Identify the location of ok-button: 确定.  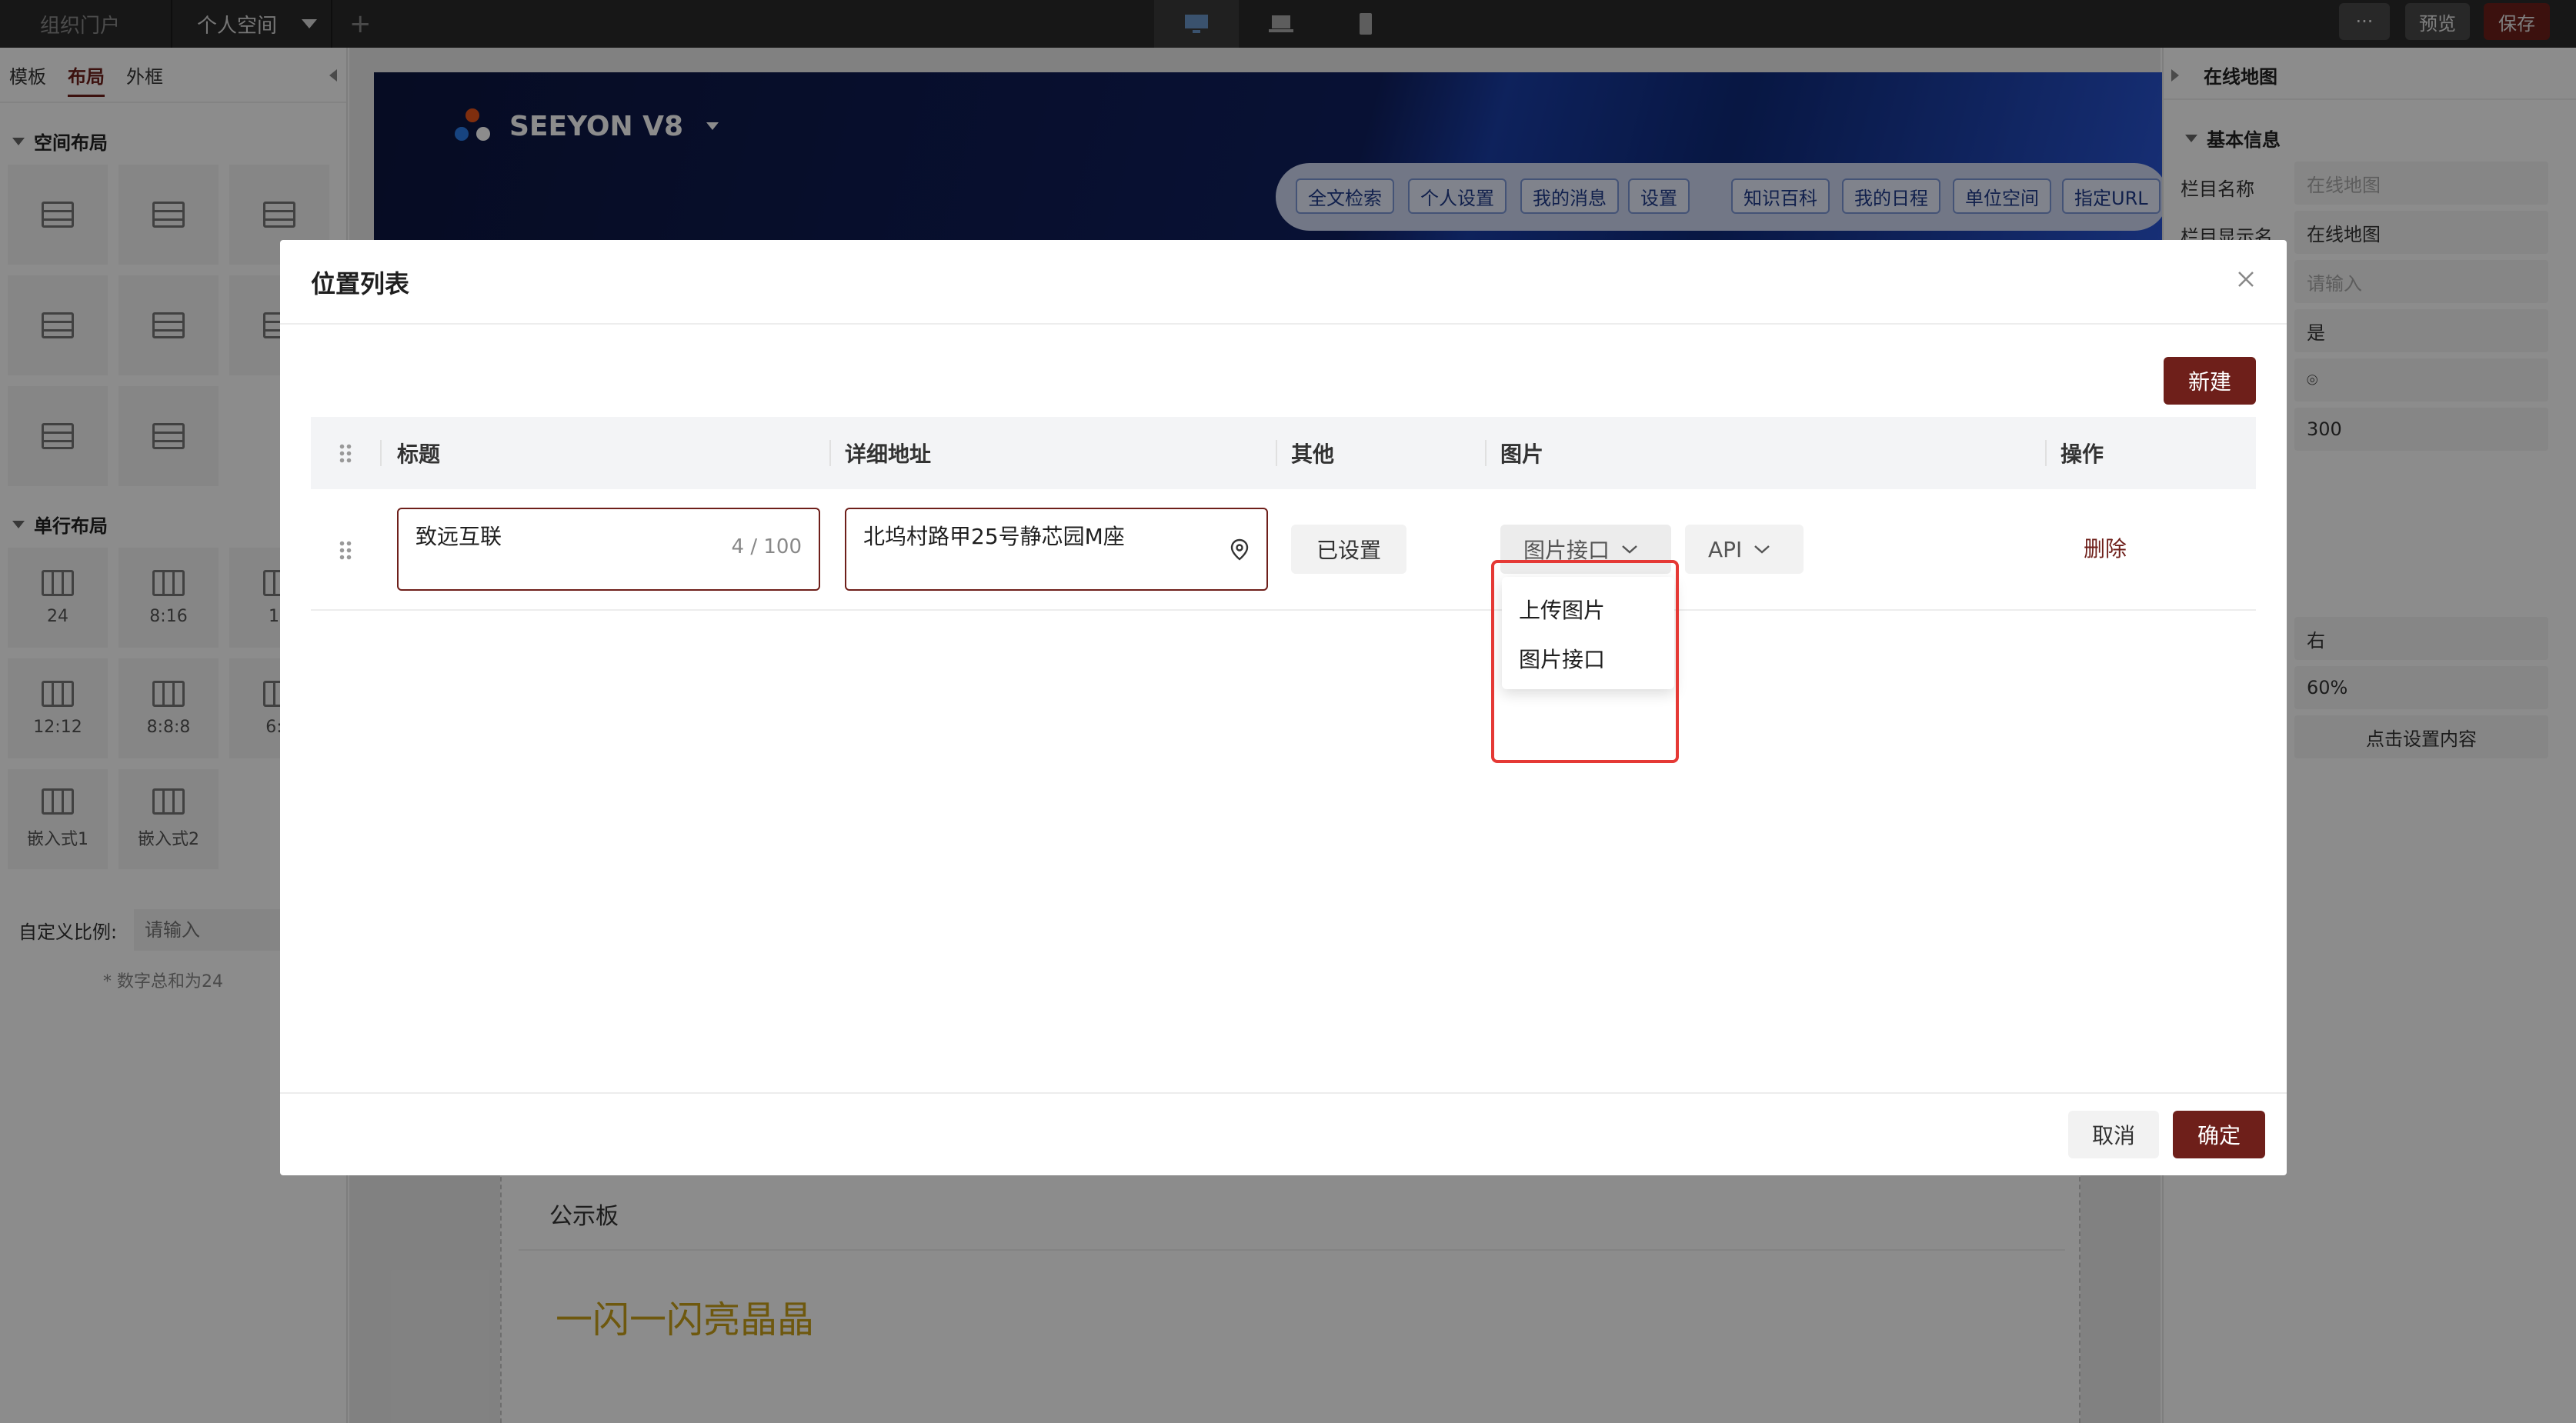
(2219, 1134).